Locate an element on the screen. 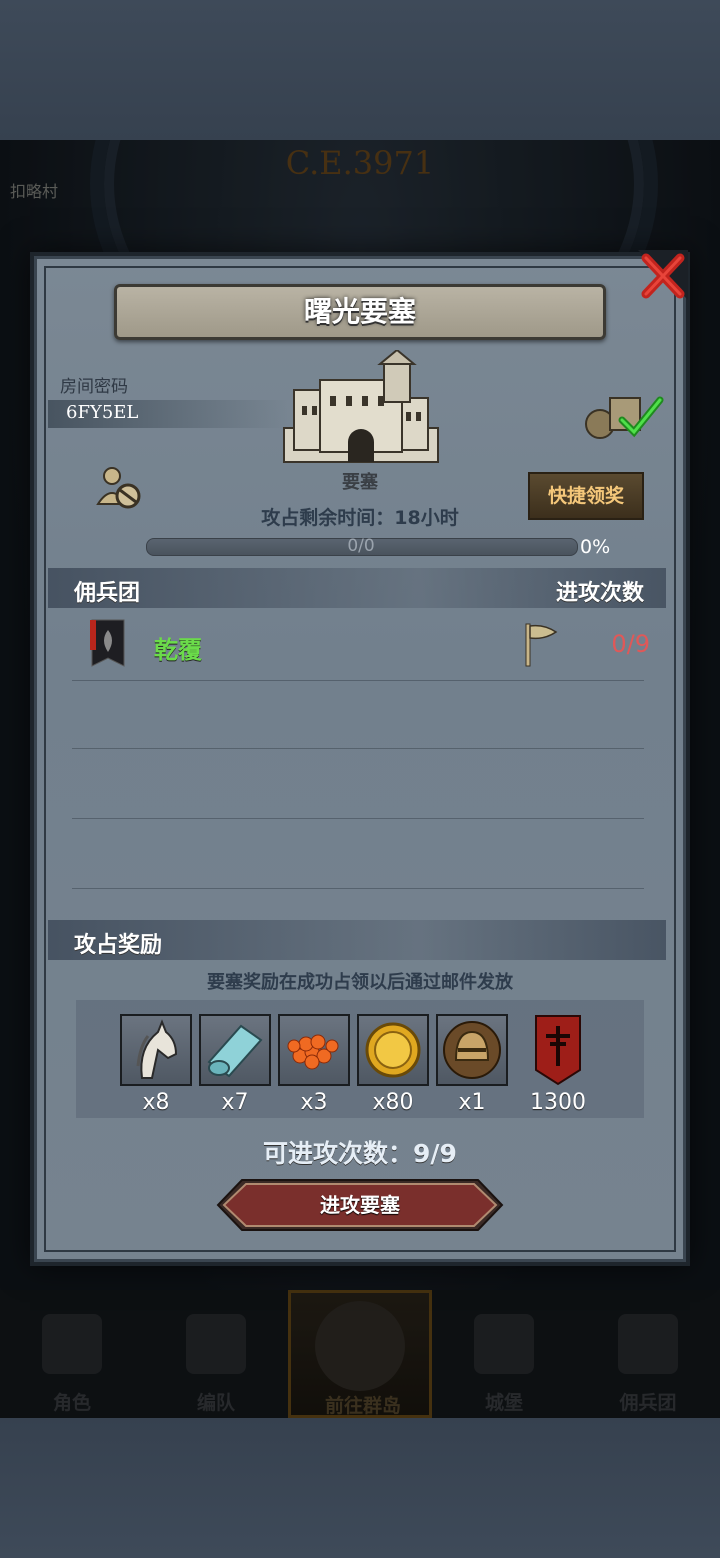 Image resolution: width=720 pixels, height=1558 pixels. progress-percent: 0% is located at coordinates (595, 547).